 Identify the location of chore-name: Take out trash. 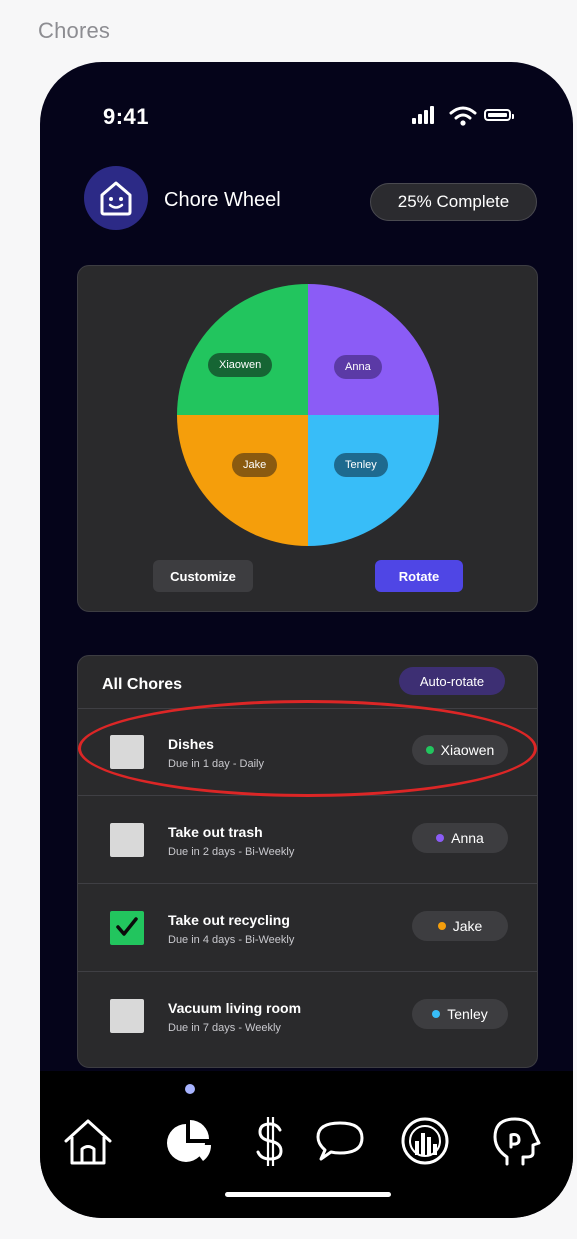
(215, 832).